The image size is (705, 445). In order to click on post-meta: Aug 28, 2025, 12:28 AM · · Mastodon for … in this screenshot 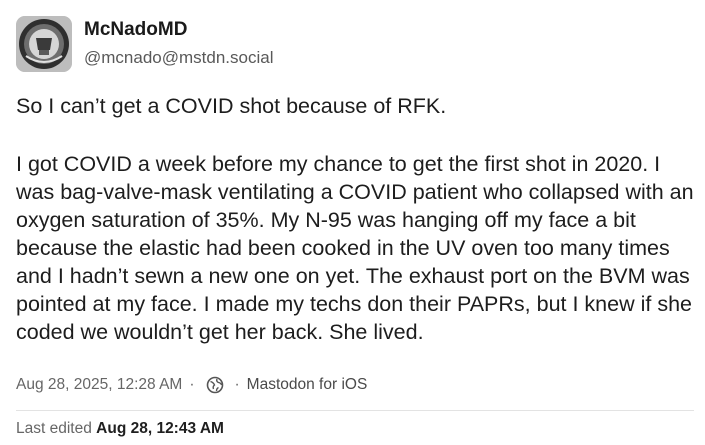, I will do `click(191, 385)`.